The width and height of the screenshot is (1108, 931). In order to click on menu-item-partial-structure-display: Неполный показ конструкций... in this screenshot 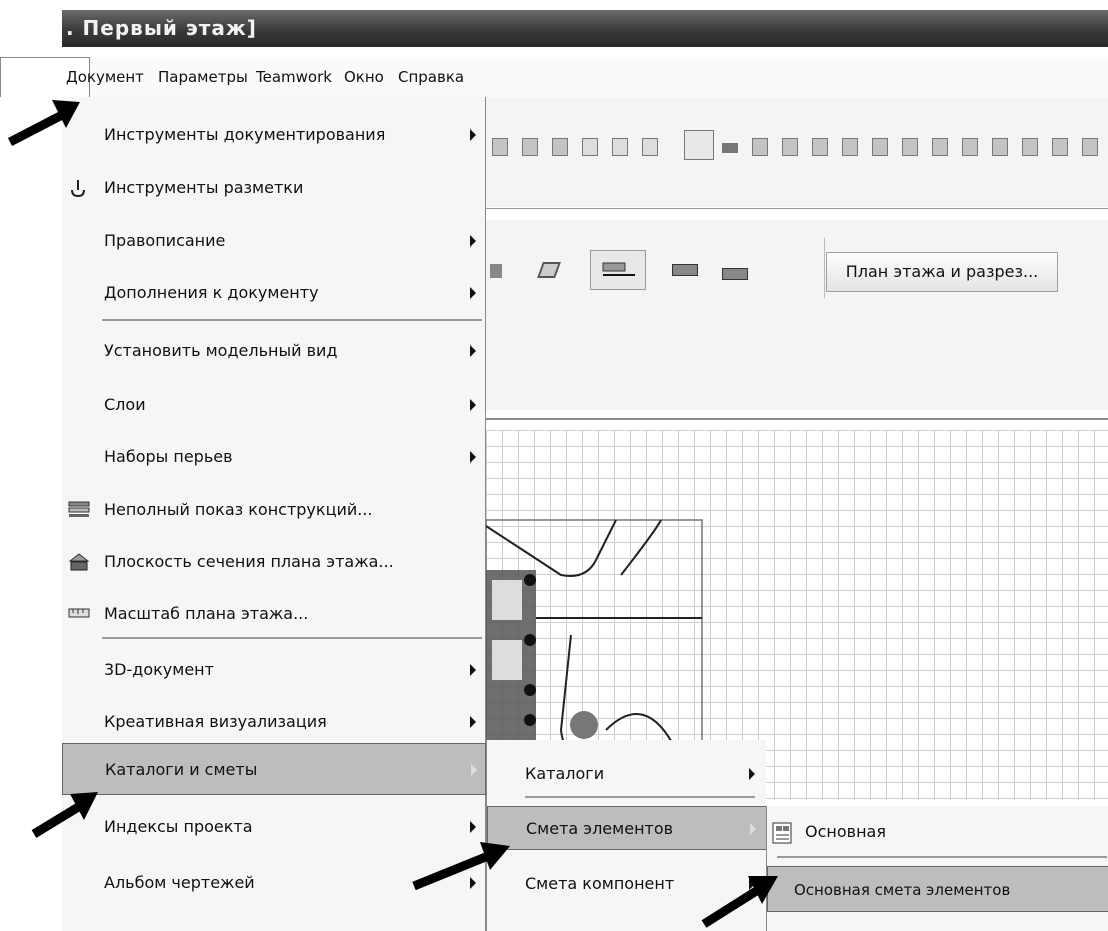, I will do `click(274, 510)`.